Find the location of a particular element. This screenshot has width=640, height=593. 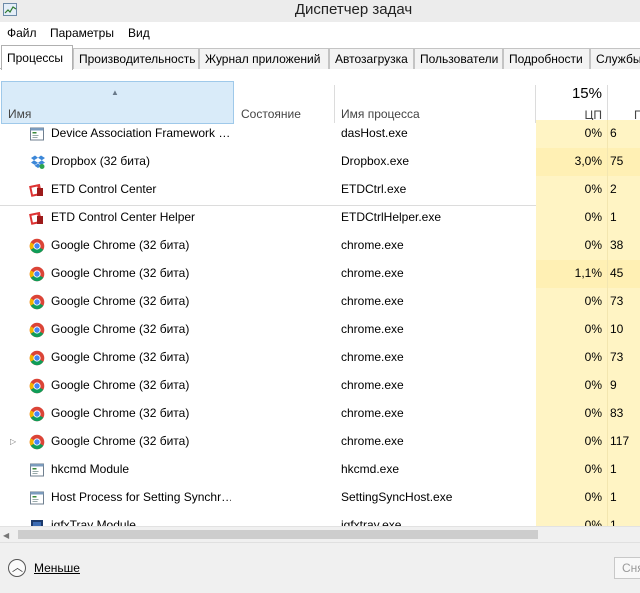

tab-services: Службы is located at coordinates (615, 58).